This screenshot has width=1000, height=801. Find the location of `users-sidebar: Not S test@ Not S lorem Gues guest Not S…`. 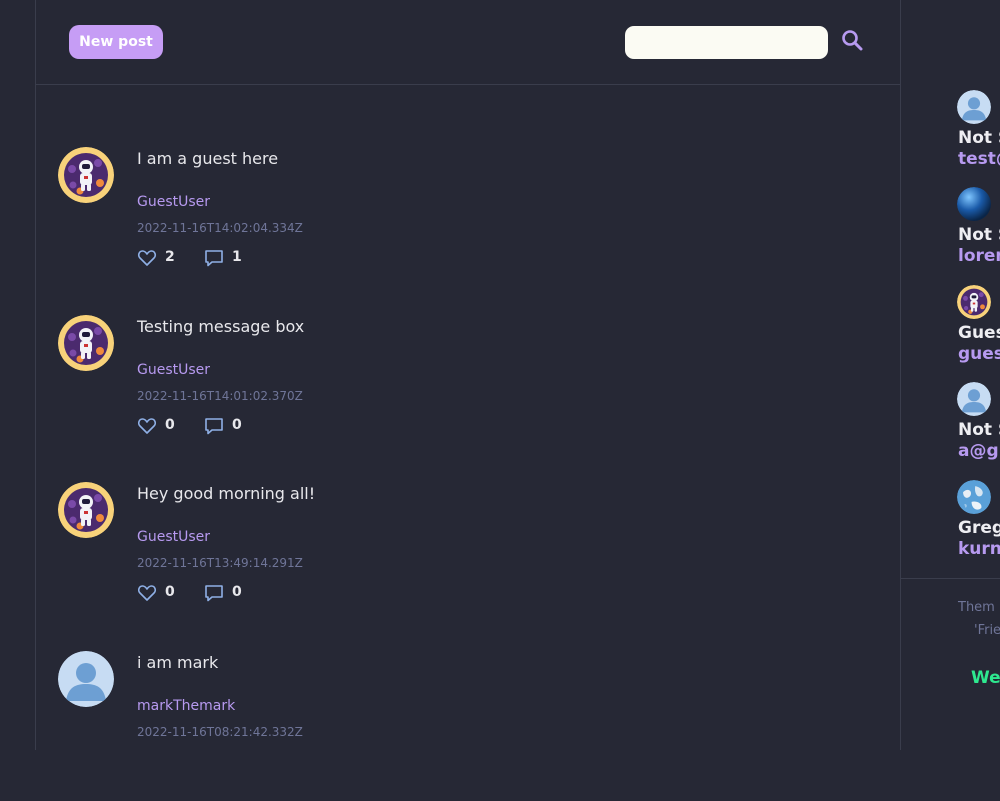

users-sidebar: Not S test@ Not S lorem Gues guest Not S… is located at coordinates (950, 375).